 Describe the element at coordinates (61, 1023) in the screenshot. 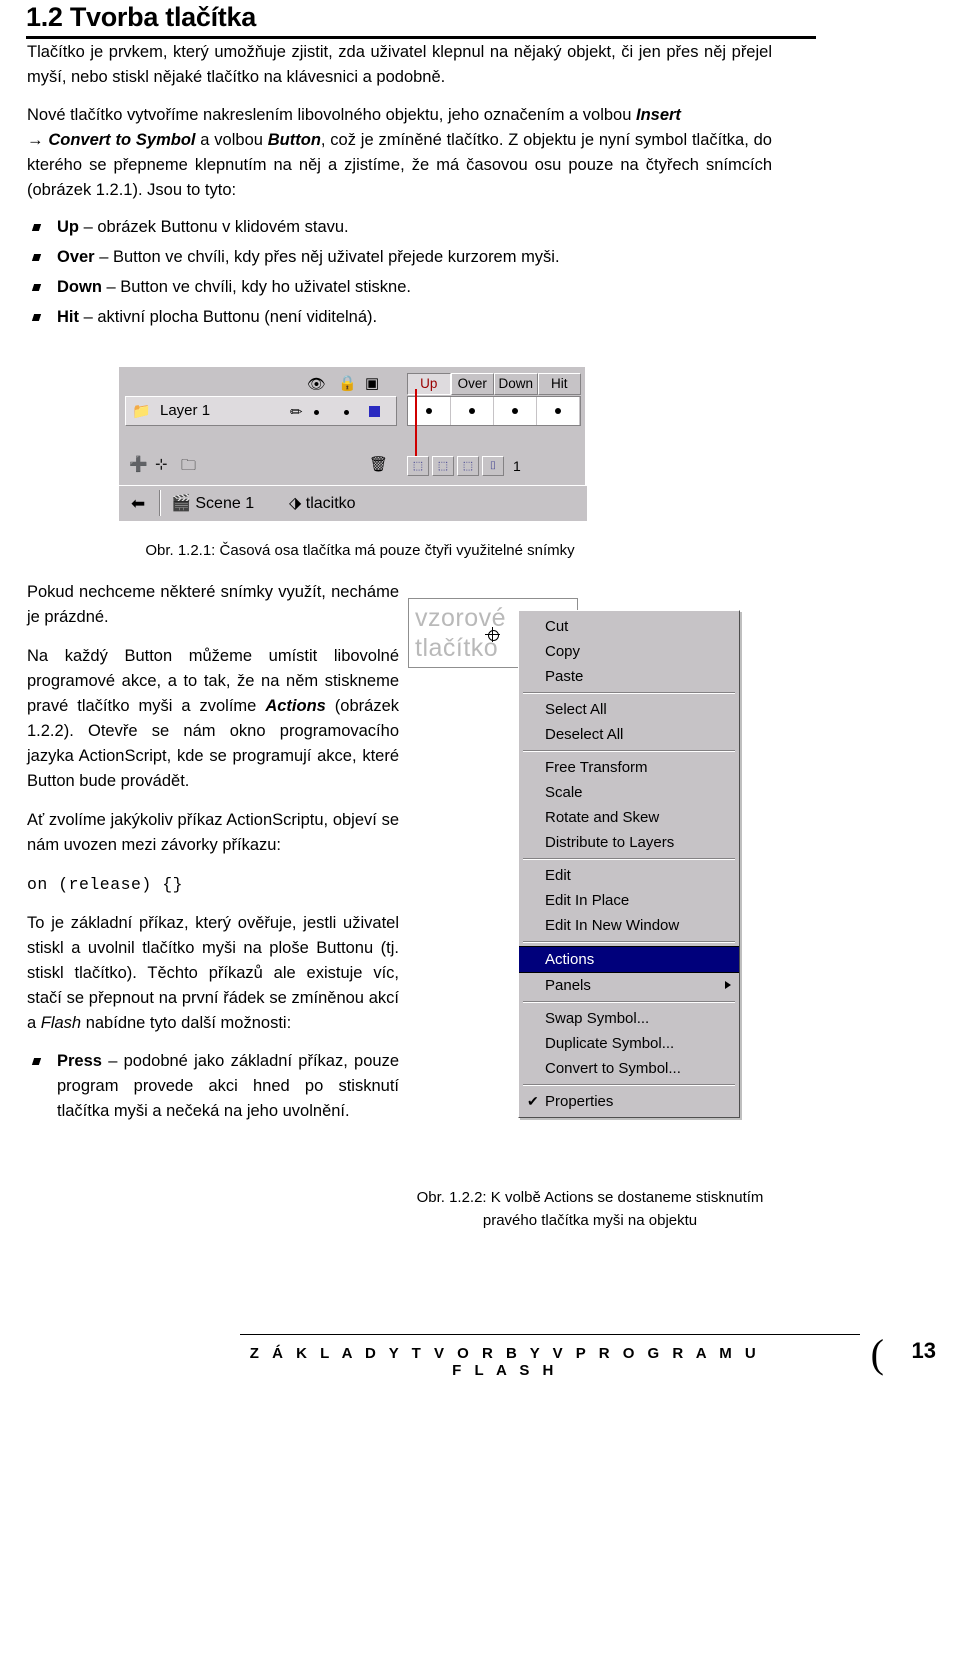

I see `term-flash: Flash` at that location.